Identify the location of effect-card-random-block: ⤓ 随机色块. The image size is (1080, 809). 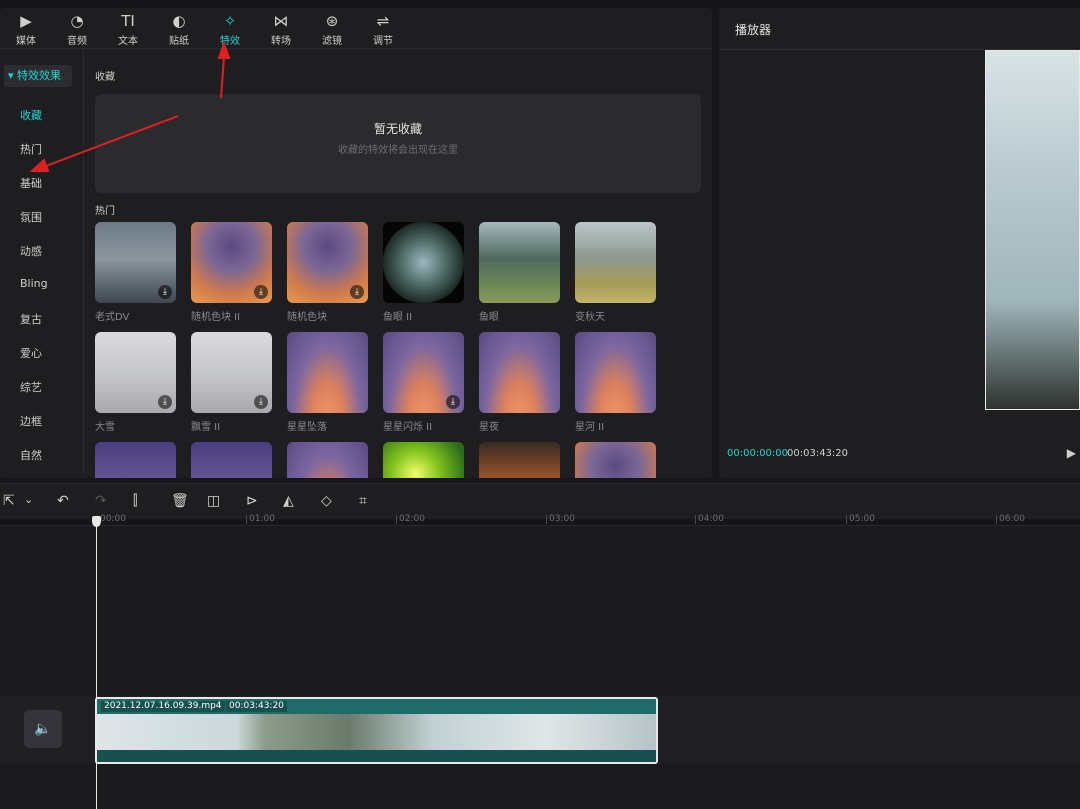
(327, 272).